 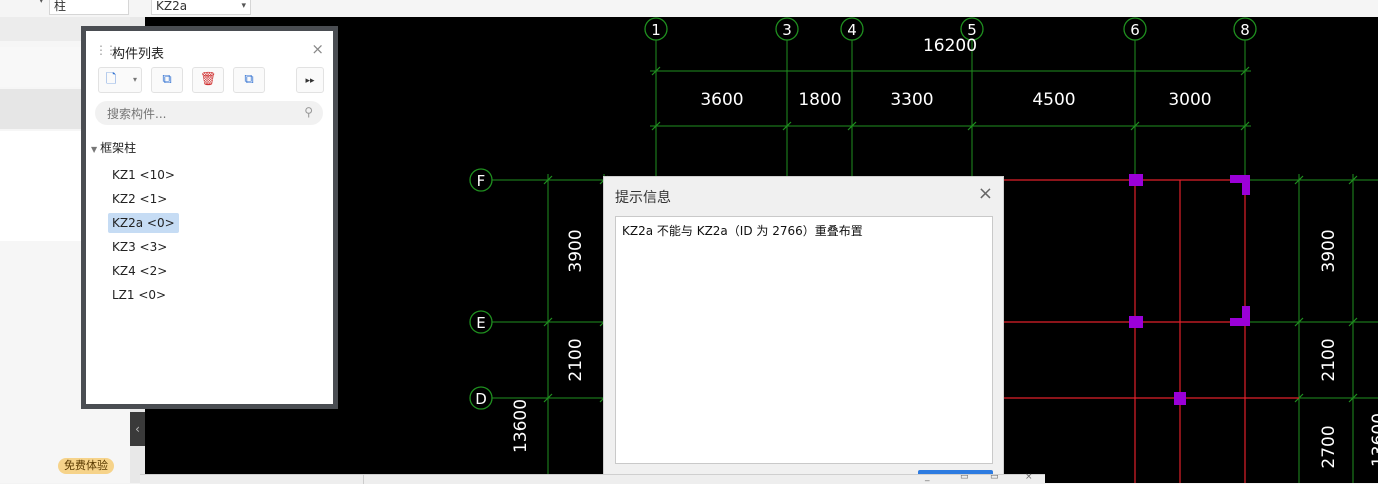 I want to click on restore-icon: ▭, so click(x=994, y=477).